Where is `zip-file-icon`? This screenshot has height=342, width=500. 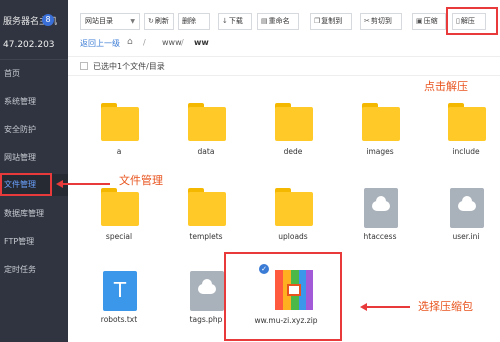
zip-file-icon is located at coordinates (294, 290).